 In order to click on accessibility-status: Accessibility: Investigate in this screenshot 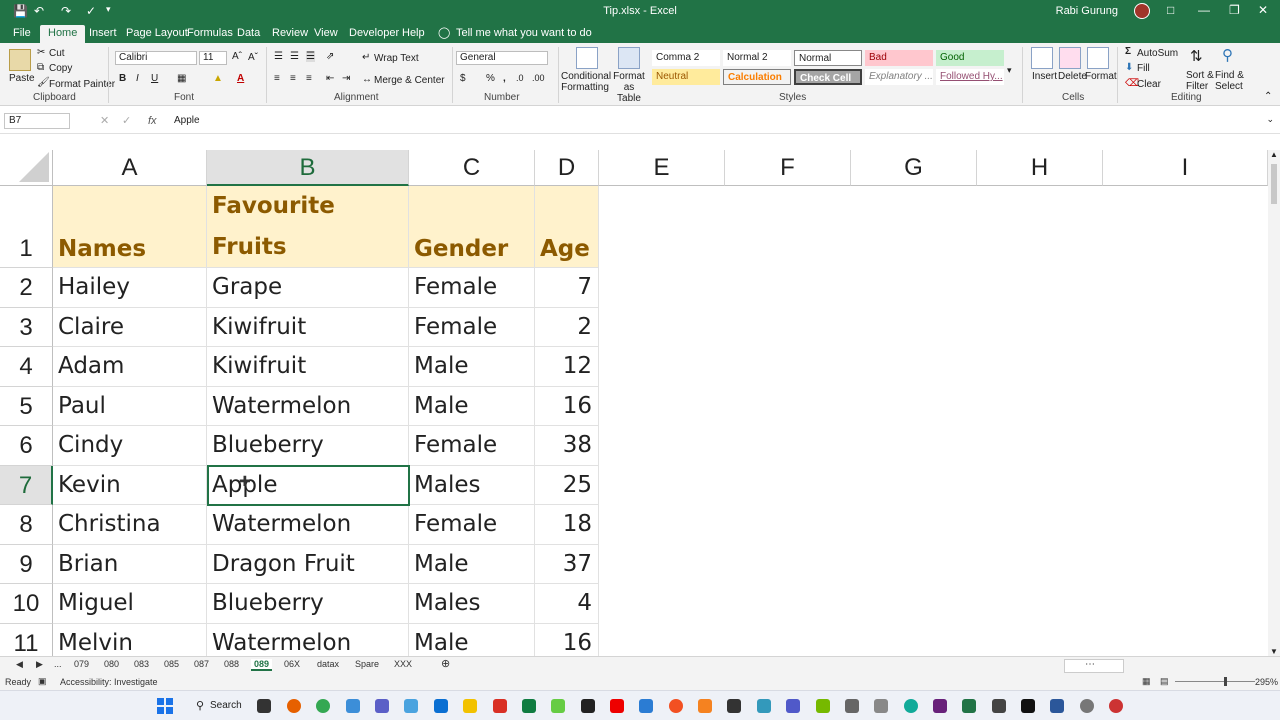, I will do `click(109, 682)`.